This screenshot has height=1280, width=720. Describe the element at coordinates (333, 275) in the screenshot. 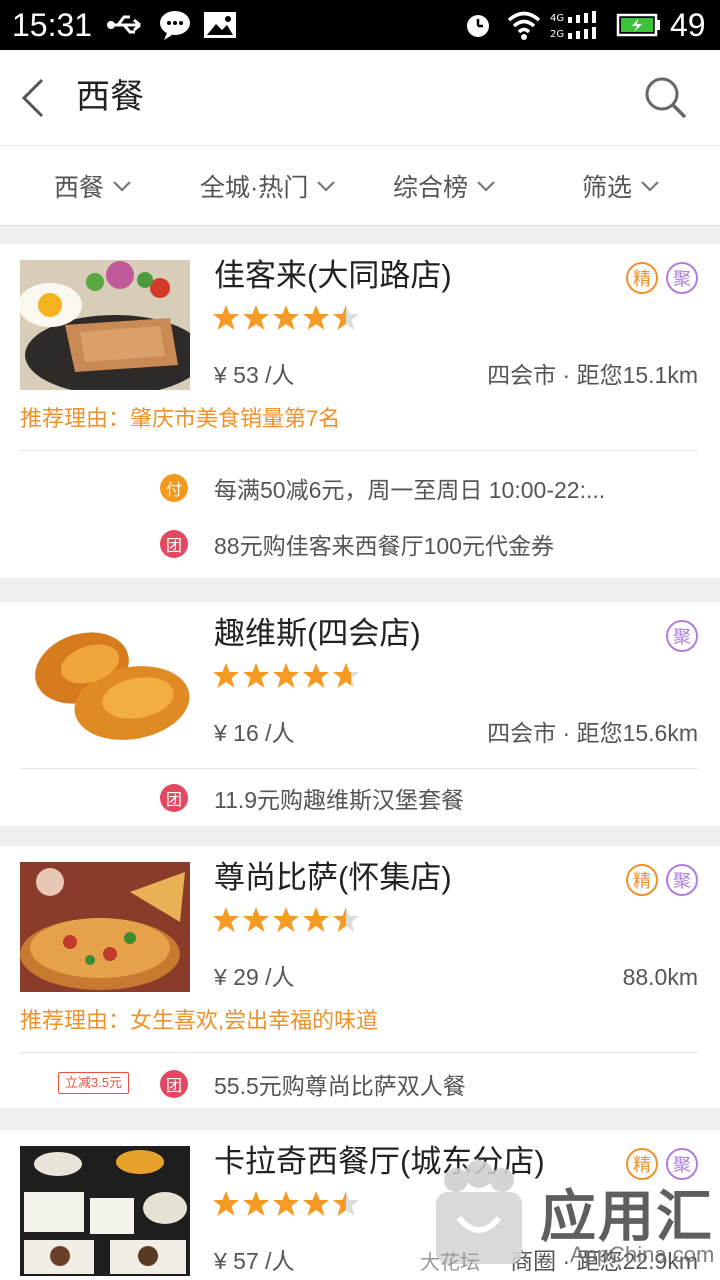

I see `restaurant-name: 佳客来(大同路店)` at that location.